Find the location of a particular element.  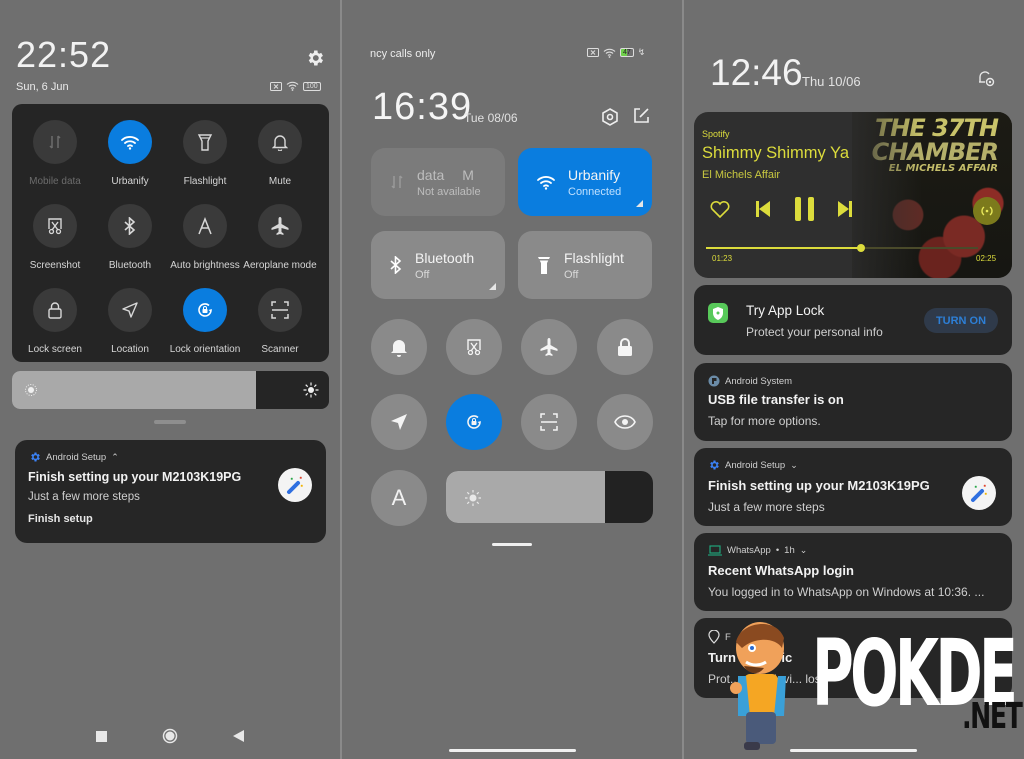

date: Sun, 6 Jun is located at coordinates (42, 87).